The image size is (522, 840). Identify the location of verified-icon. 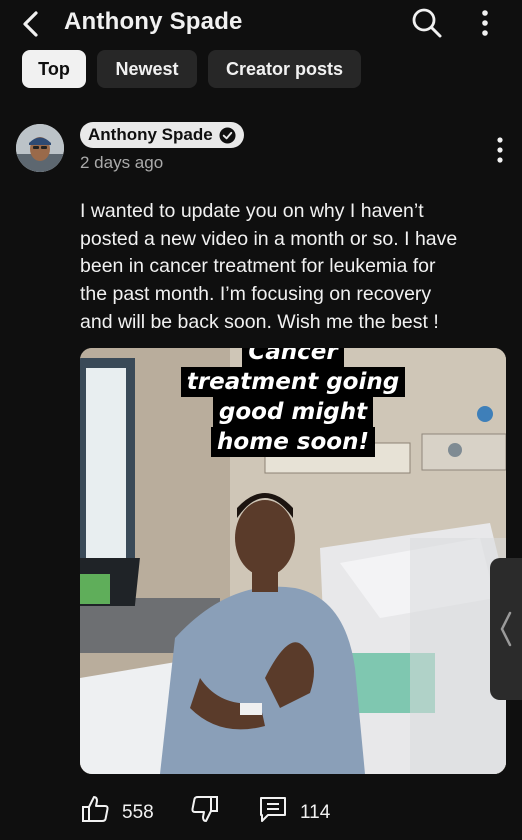
(227, 135).